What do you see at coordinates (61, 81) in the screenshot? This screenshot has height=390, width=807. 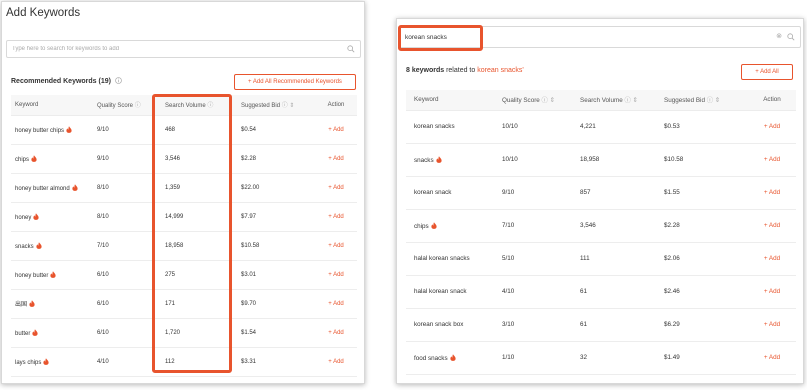 I see `recommended-keywords-label: Recommended Keywords (19)` at bounding box center [61, 81].